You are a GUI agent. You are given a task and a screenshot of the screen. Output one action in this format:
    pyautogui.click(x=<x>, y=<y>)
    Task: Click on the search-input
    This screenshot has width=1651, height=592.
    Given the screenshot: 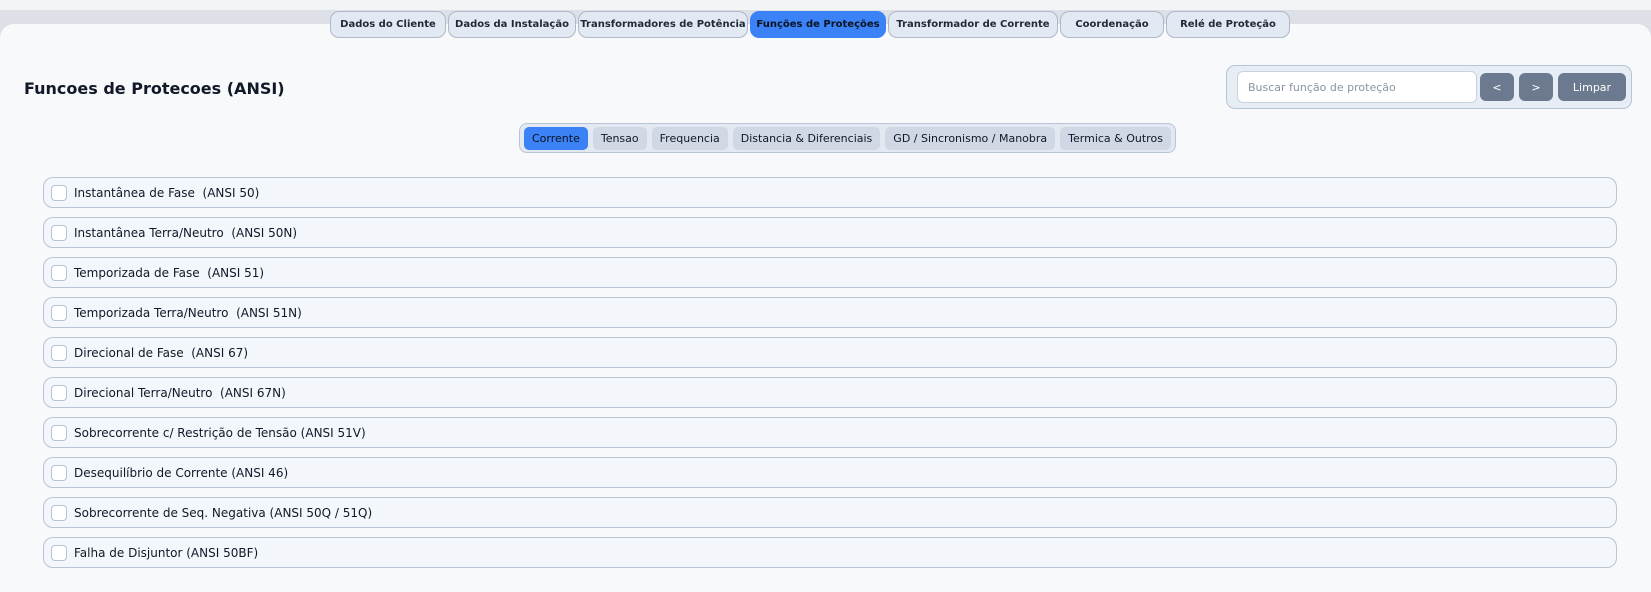 What is the action you would take?
    pyautogui.click(x=1357, y=87)
    